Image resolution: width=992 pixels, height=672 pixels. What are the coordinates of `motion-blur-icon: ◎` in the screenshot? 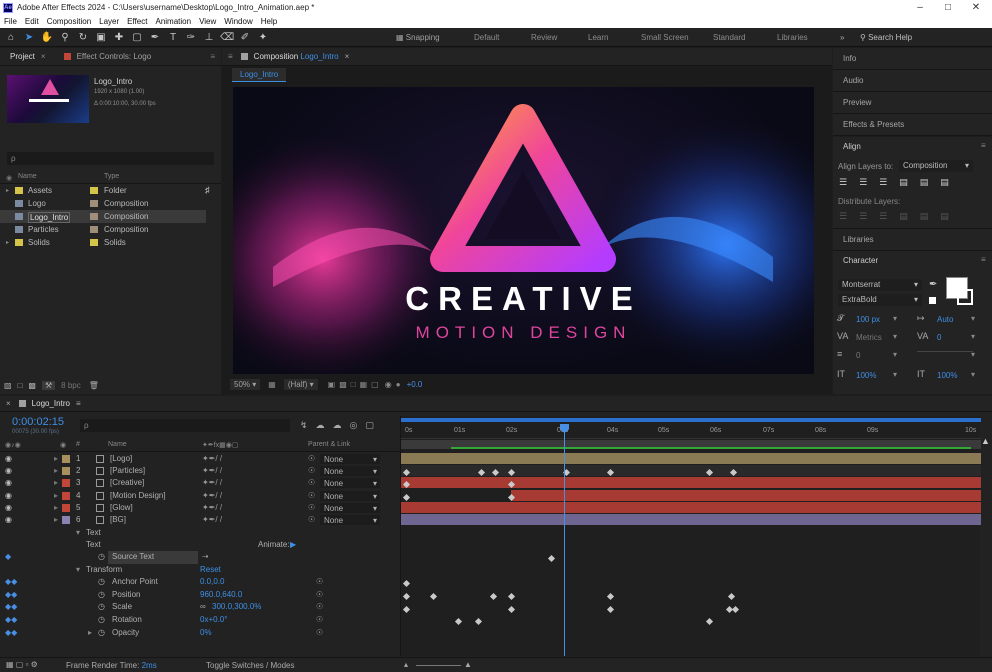 It's located at (354, 425).